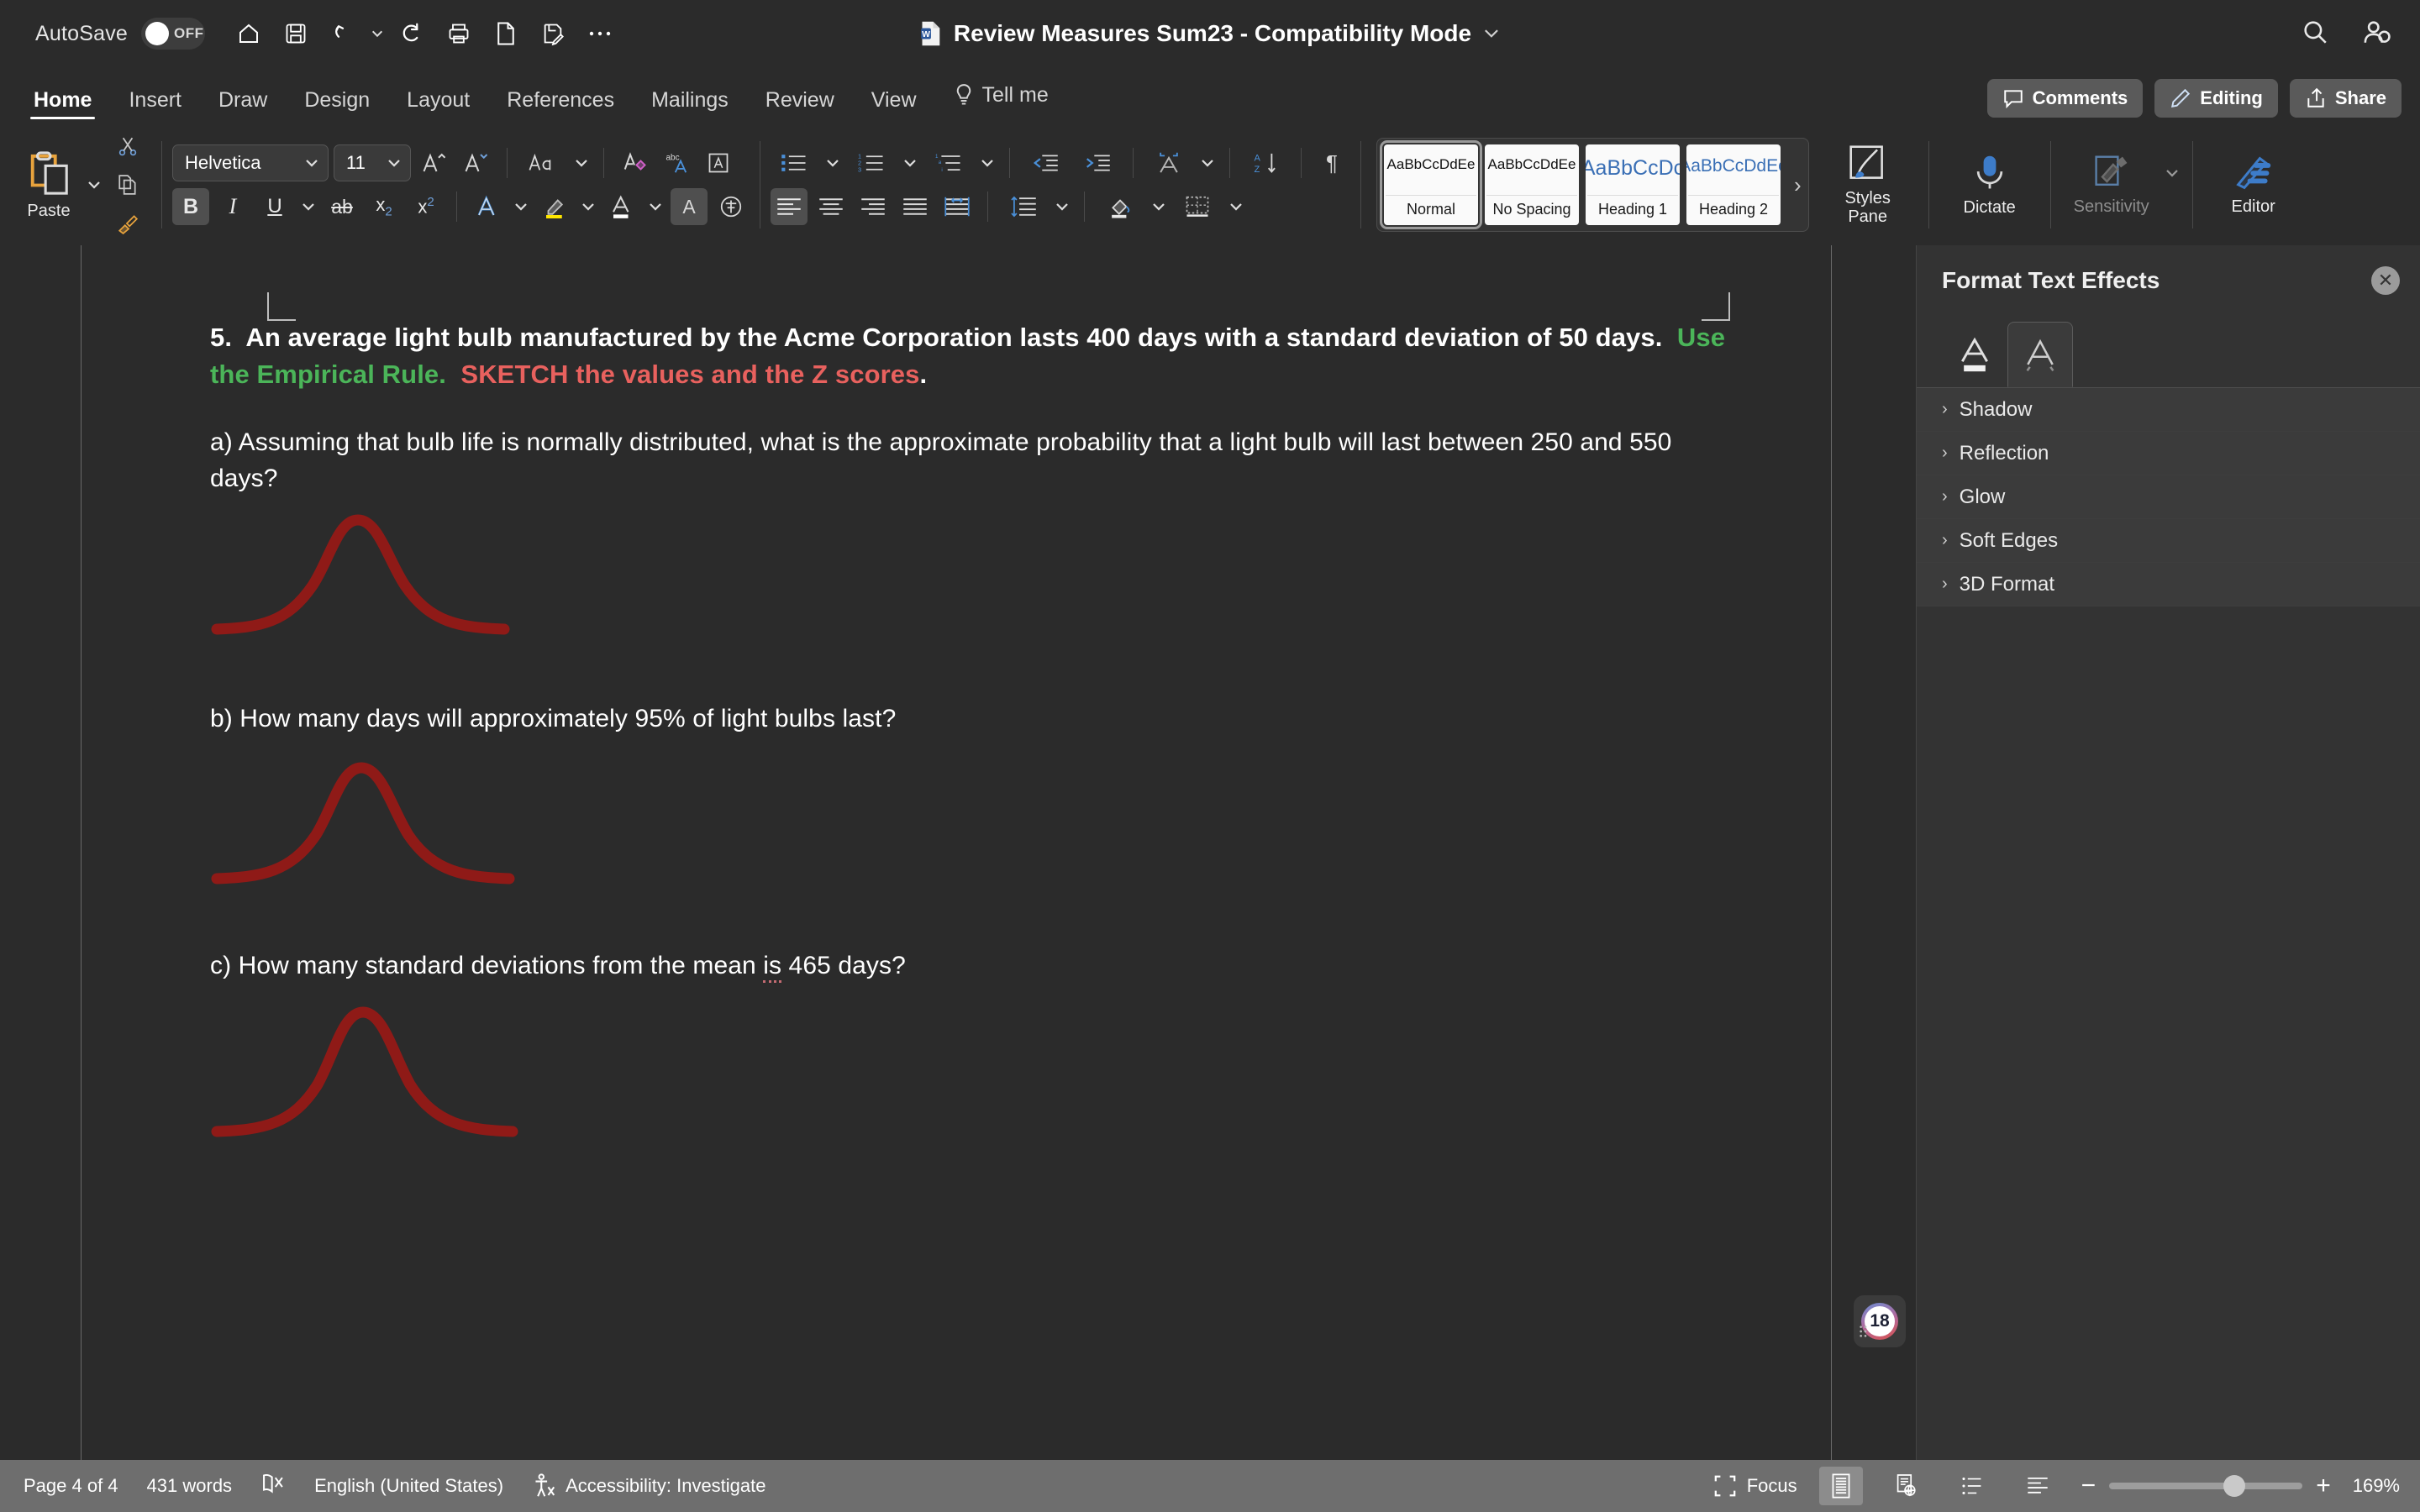 Image resolution: width=2420 pixels, height=1512 pixels. What do you see at coordinates (296, 33) in the screenshot?
I see `save-icon` at bounding box center [296, 33].